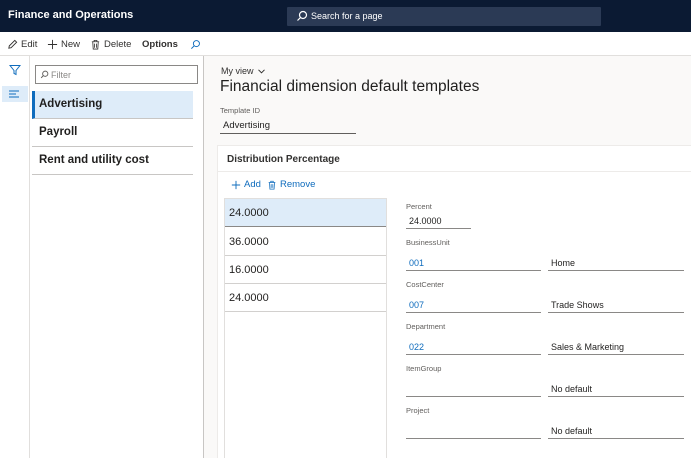  What do you see at coordinates (305, 328) in the screenshot?
I see `percent-grid: 24.0000 36.0000 16.0000 24.0000` at bounding box center [305, 328].